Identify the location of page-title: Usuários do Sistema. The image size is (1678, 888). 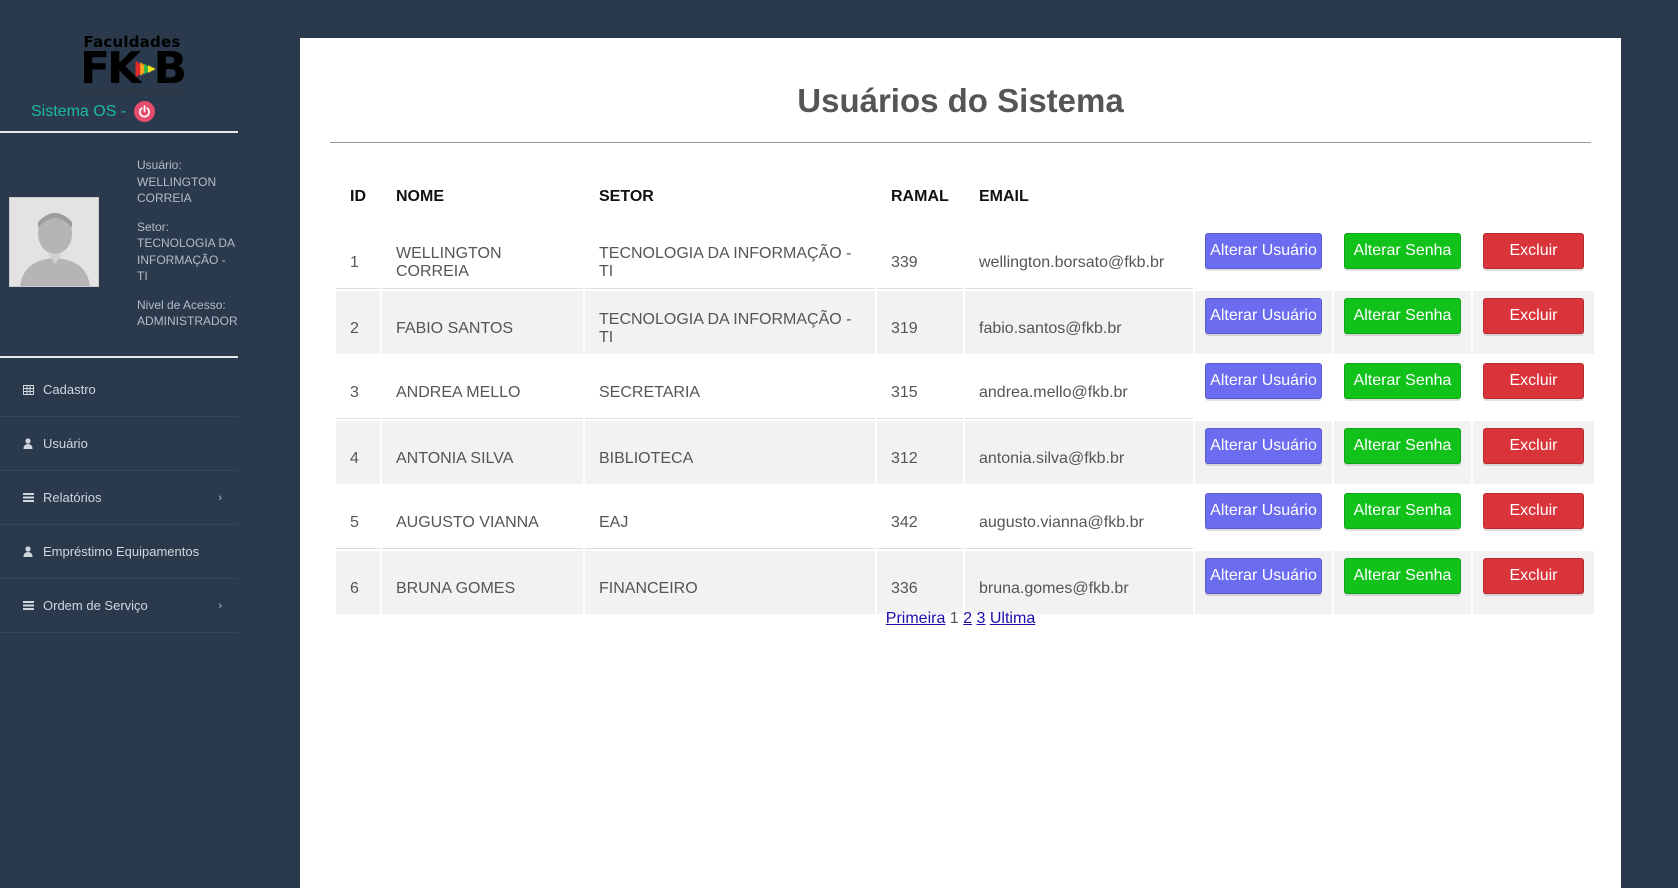
(960, 100).